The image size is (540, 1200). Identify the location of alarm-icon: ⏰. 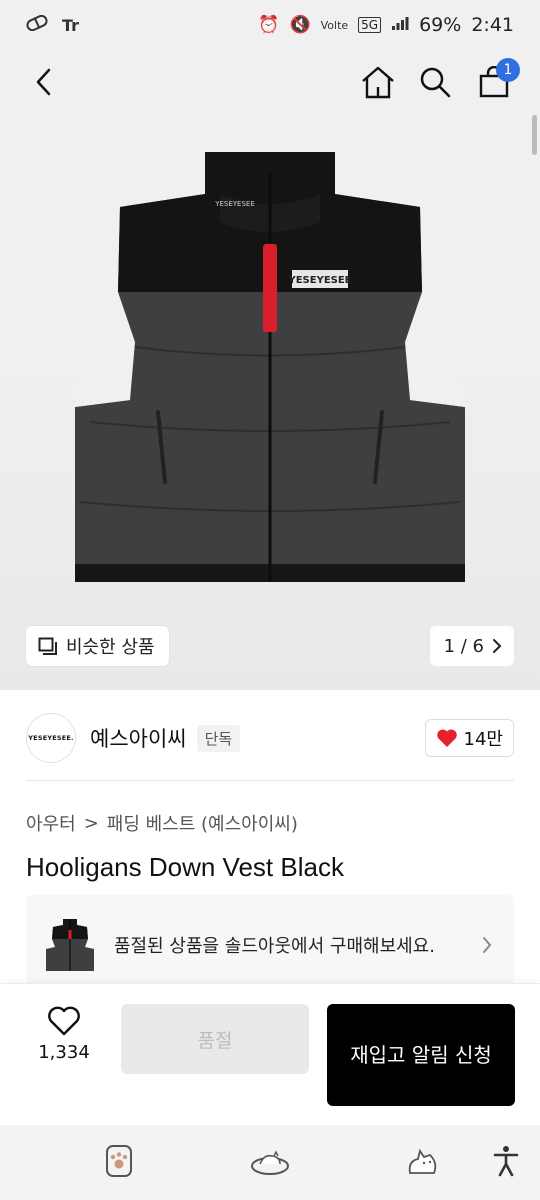
(269, 25).